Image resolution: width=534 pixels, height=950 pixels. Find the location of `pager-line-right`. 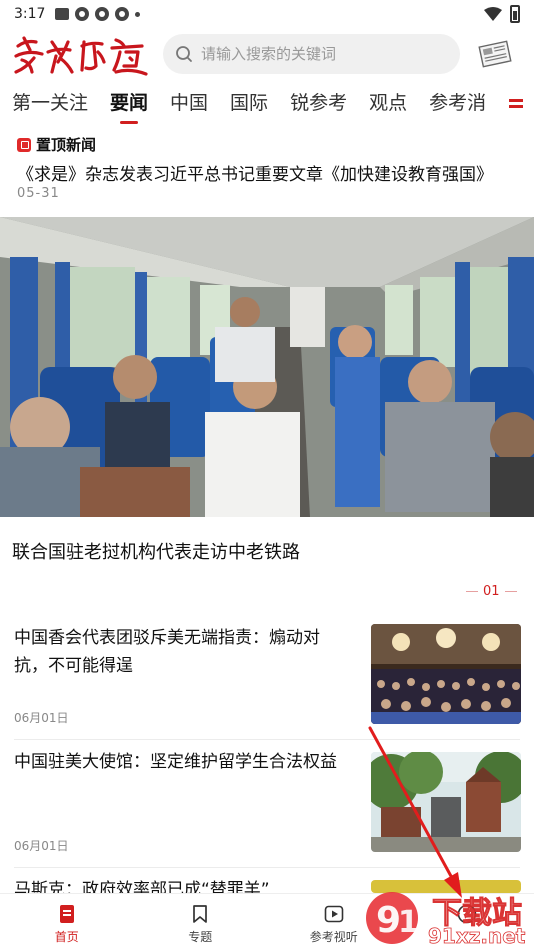

pager-line-right is located at coordinates (510, 591).